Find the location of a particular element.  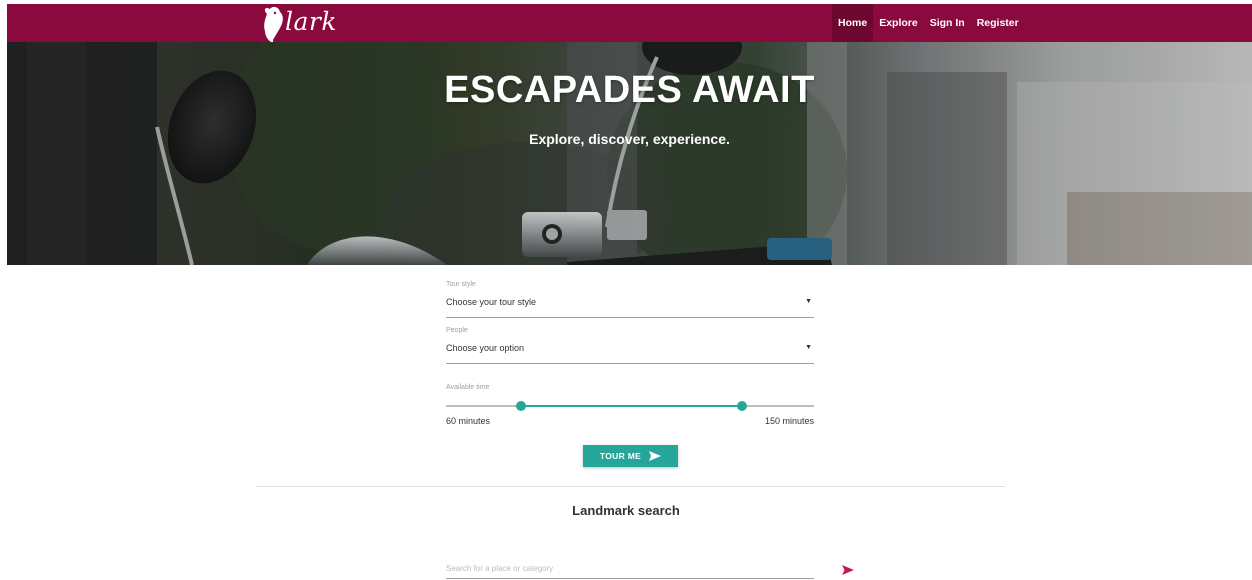

nav-link-home: Home is located at coordinates (853, 23).